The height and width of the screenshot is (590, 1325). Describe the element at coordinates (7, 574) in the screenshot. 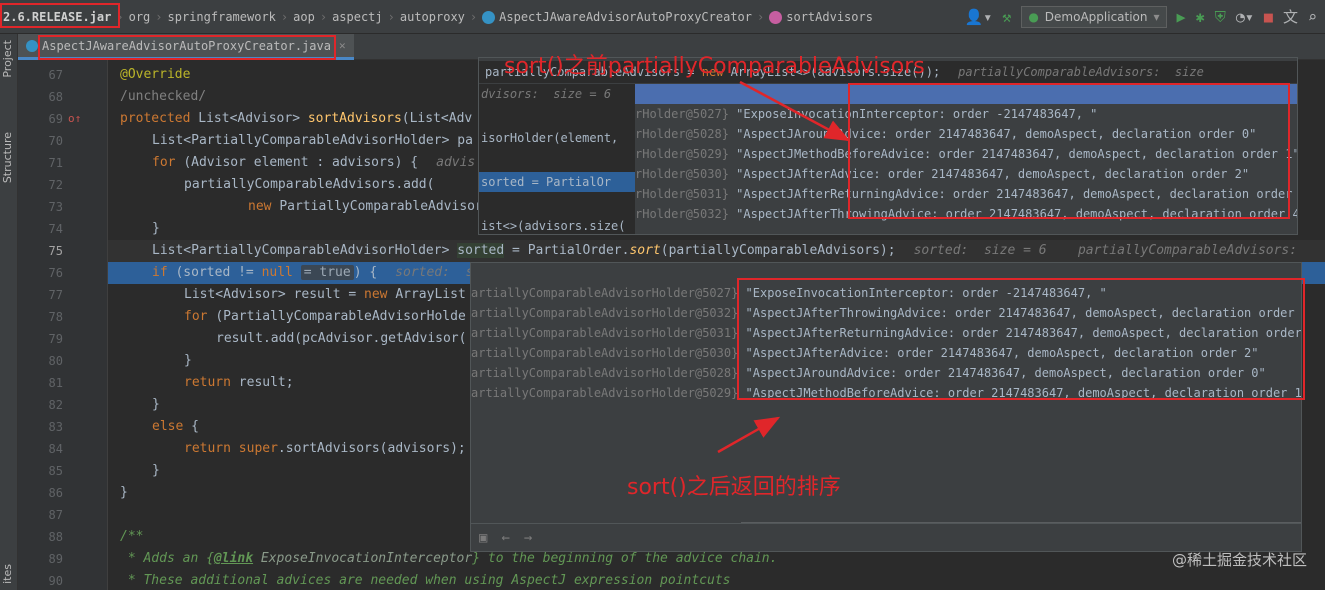

I see `favorites-tool-window-button: ites` at that location.